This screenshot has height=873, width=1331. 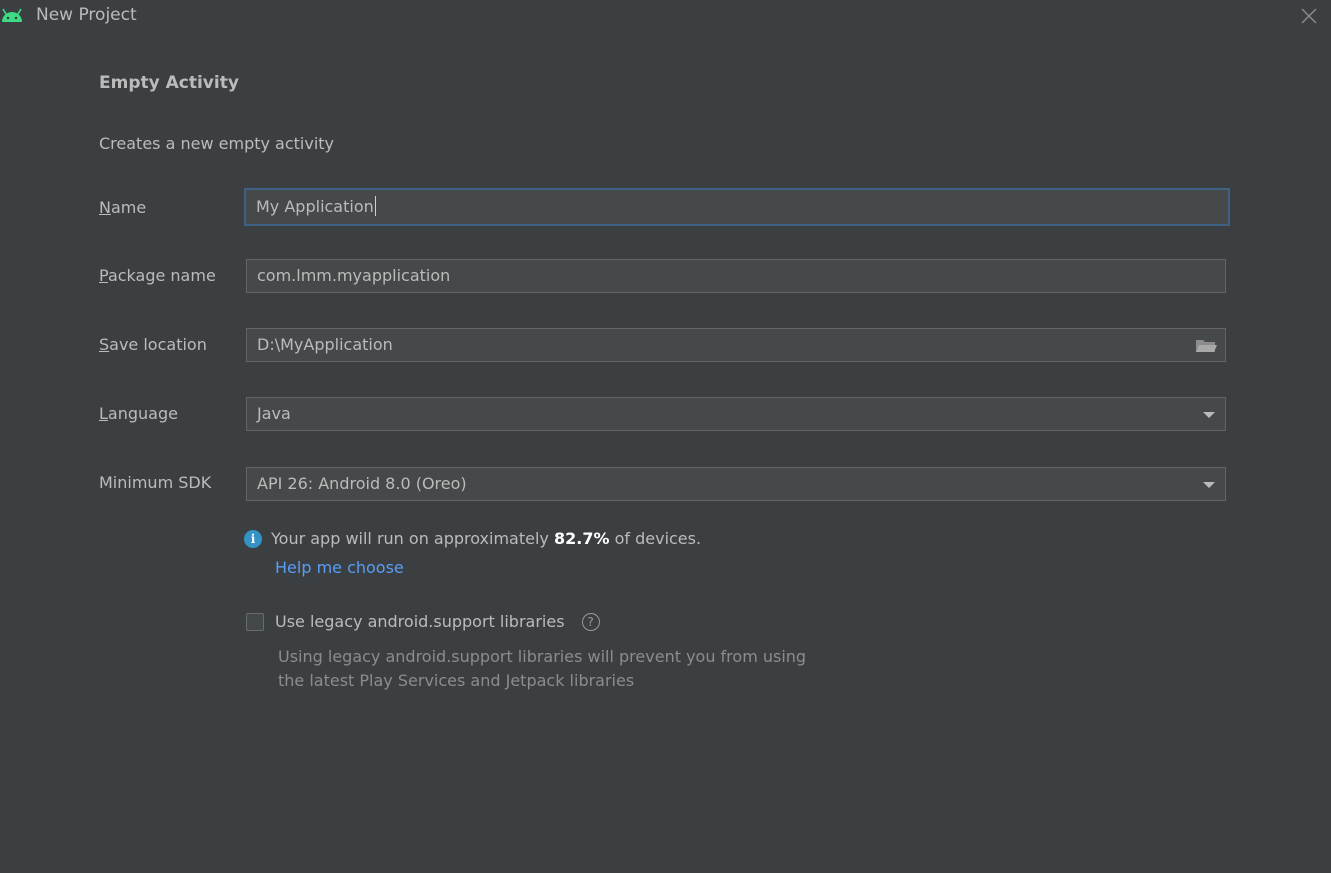 What do you see at coordinates (736, 345) in the screenshot?
I see `save-location-input: D:\MyApplication` at bounding box center [736, 345].